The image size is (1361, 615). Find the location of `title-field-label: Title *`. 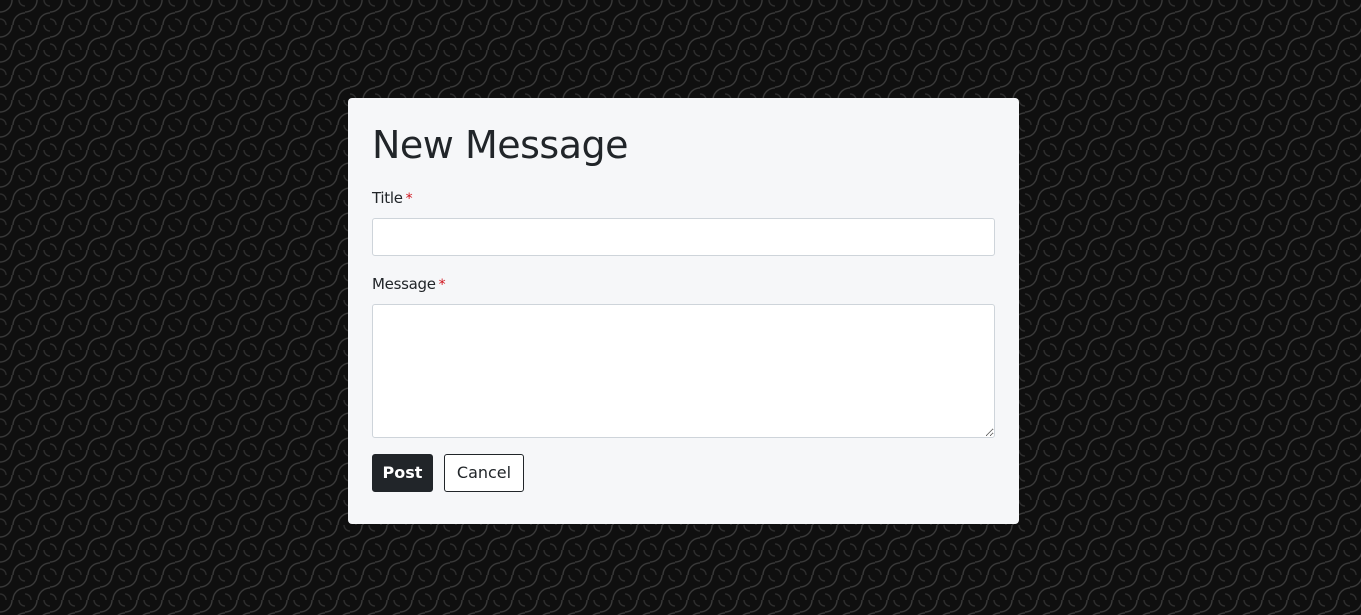

title-field-label: Title * is located at coordinates (392, 198).